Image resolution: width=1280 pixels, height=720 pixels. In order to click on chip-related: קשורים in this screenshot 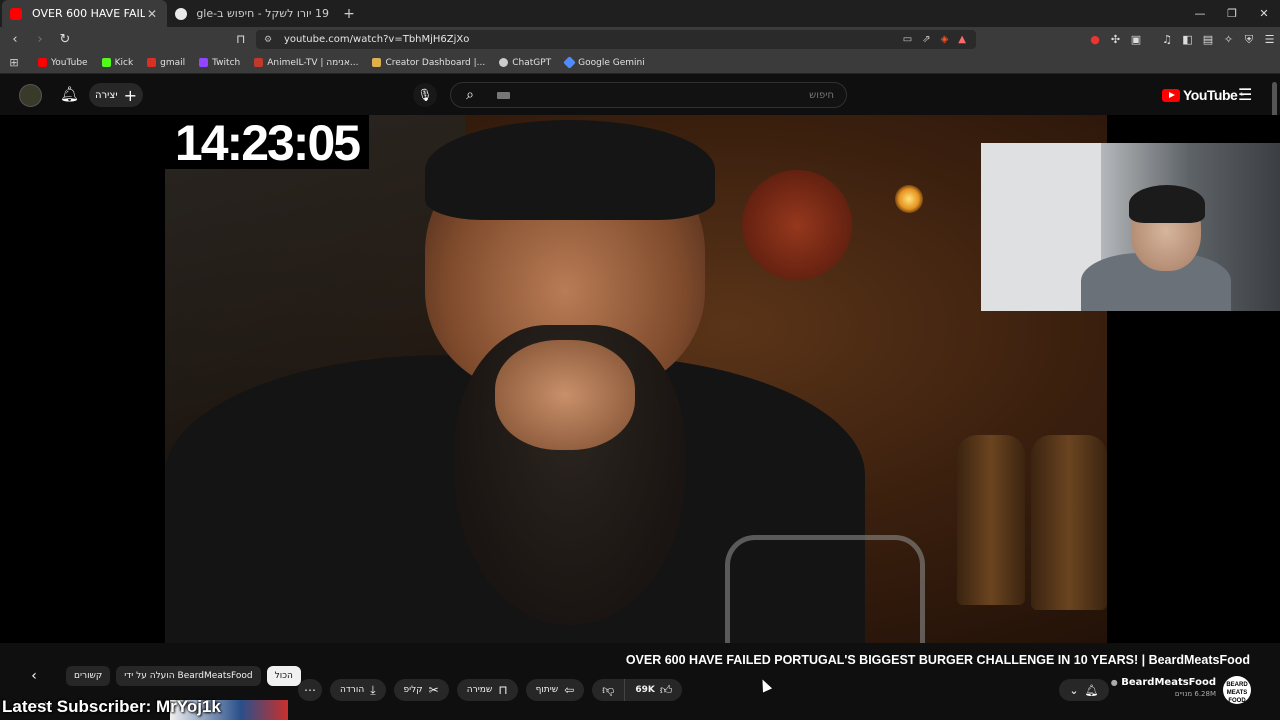, I will do `click(88, 676)`.